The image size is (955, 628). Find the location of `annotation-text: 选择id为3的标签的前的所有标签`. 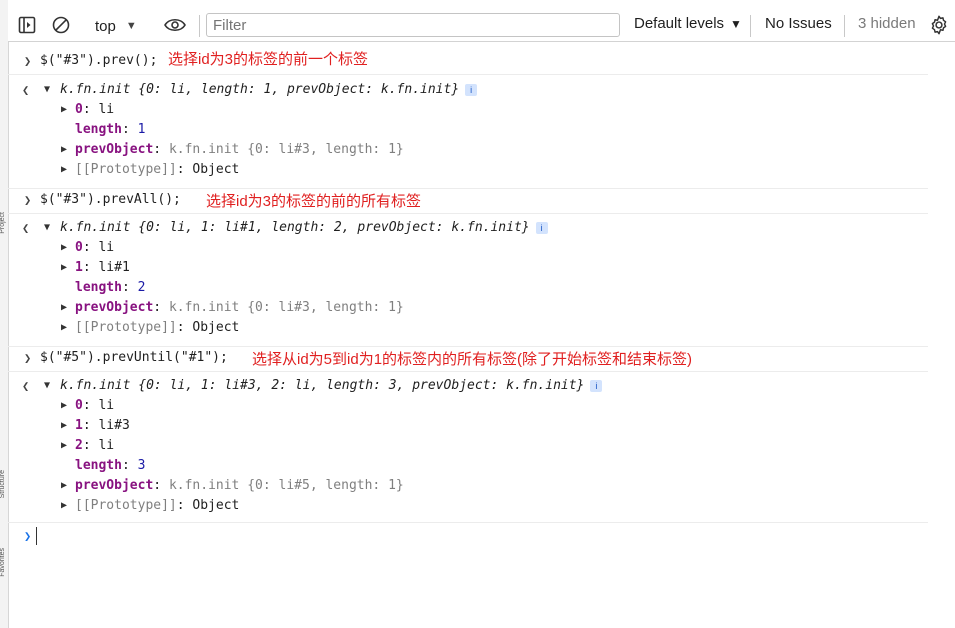

annotation-text: 选择id为3的标签的前的所有标签 is located at coordinates (314, 201).